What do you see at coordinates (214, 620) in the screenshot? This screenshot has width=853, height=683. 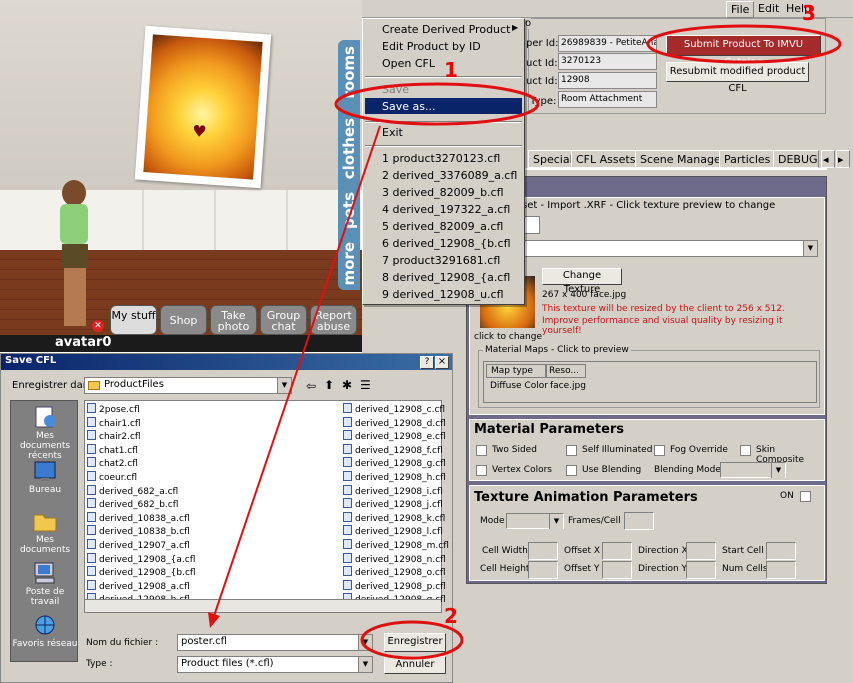 I see `arrow-head-icon` at bounding box center [214, 620].